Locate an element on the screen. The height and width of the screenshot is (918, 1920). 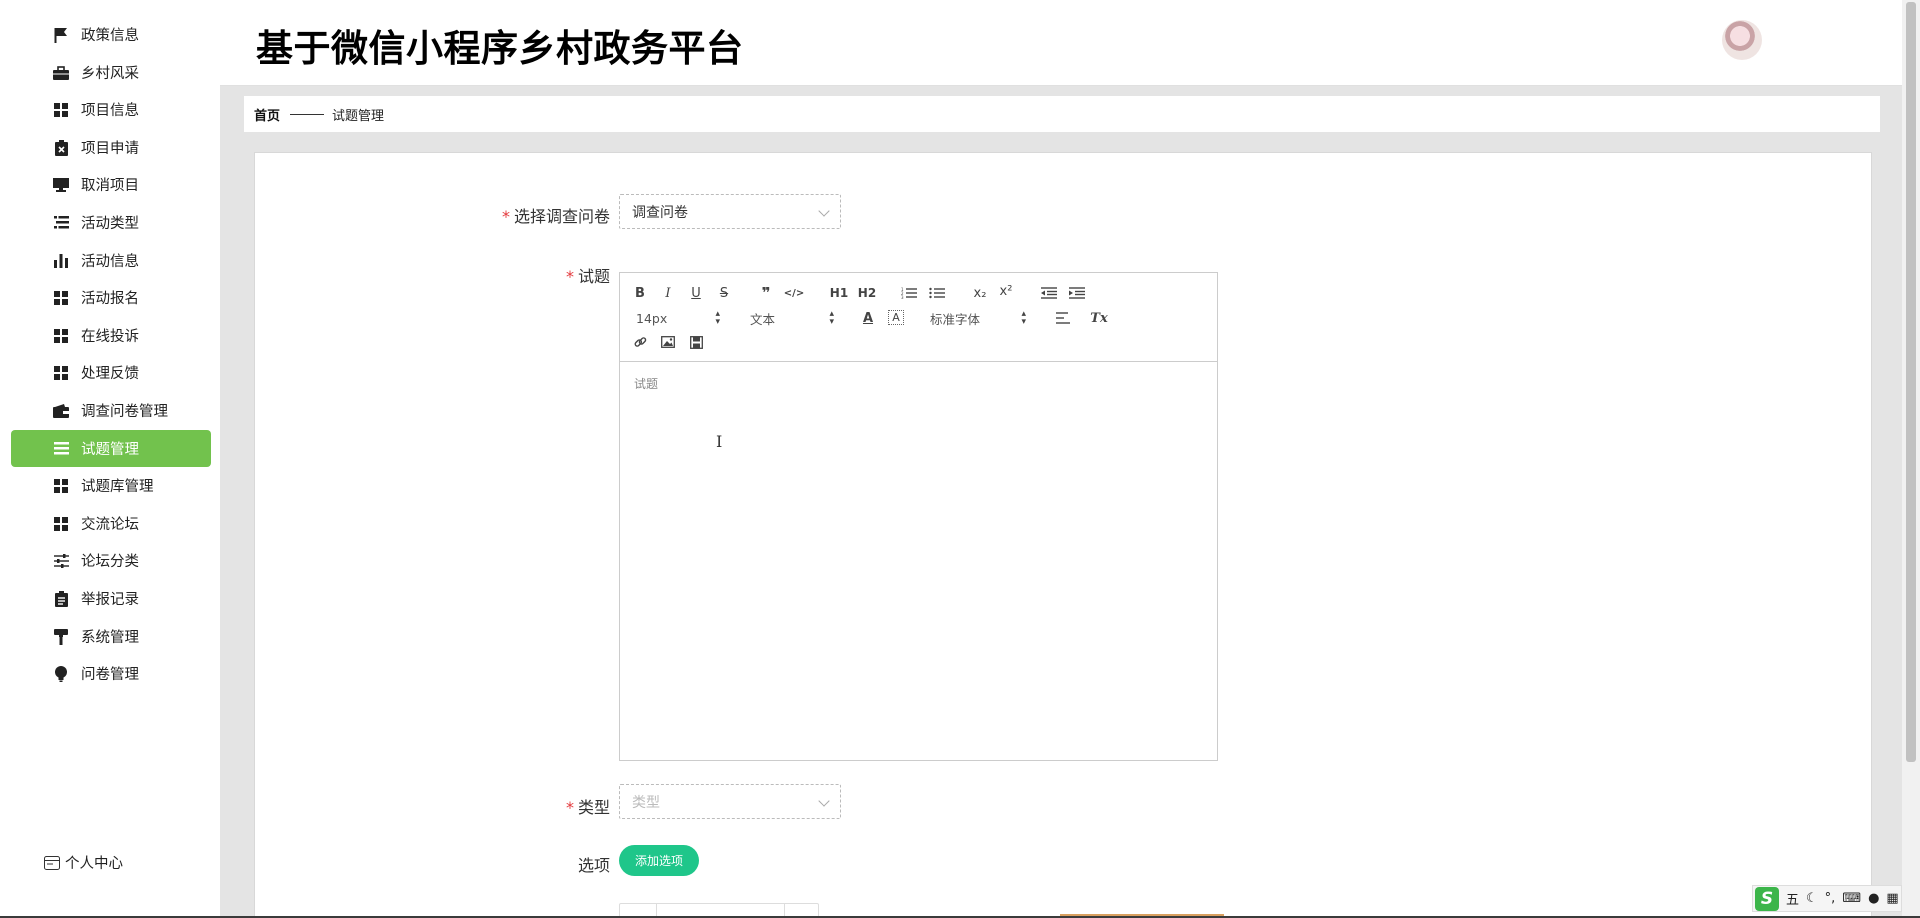
sidebar-item: 论坛分类 is located at coordinates (111, 560).